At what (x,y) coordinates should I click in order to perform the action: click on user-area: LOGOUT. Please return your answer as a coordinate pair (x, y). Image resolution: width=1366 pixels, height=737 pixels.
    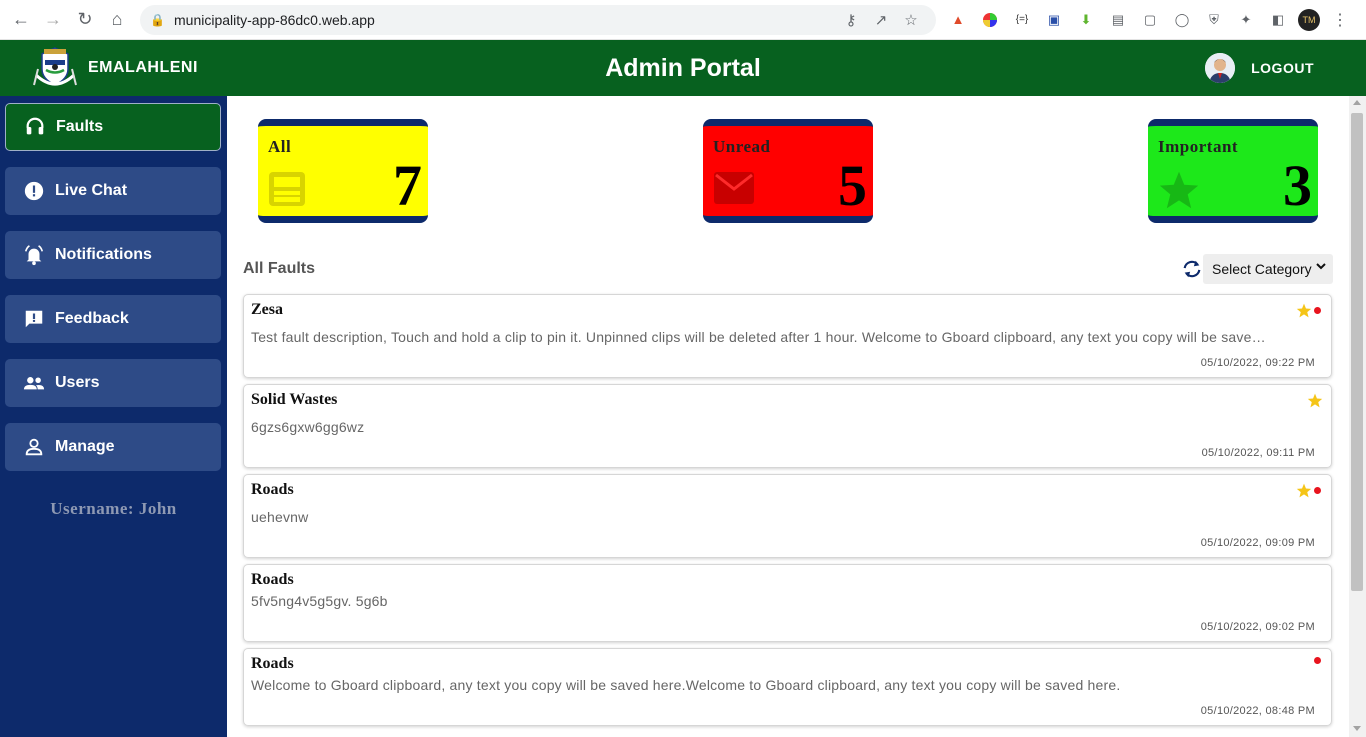
    Looking at the image, I should click on (1259, 68).